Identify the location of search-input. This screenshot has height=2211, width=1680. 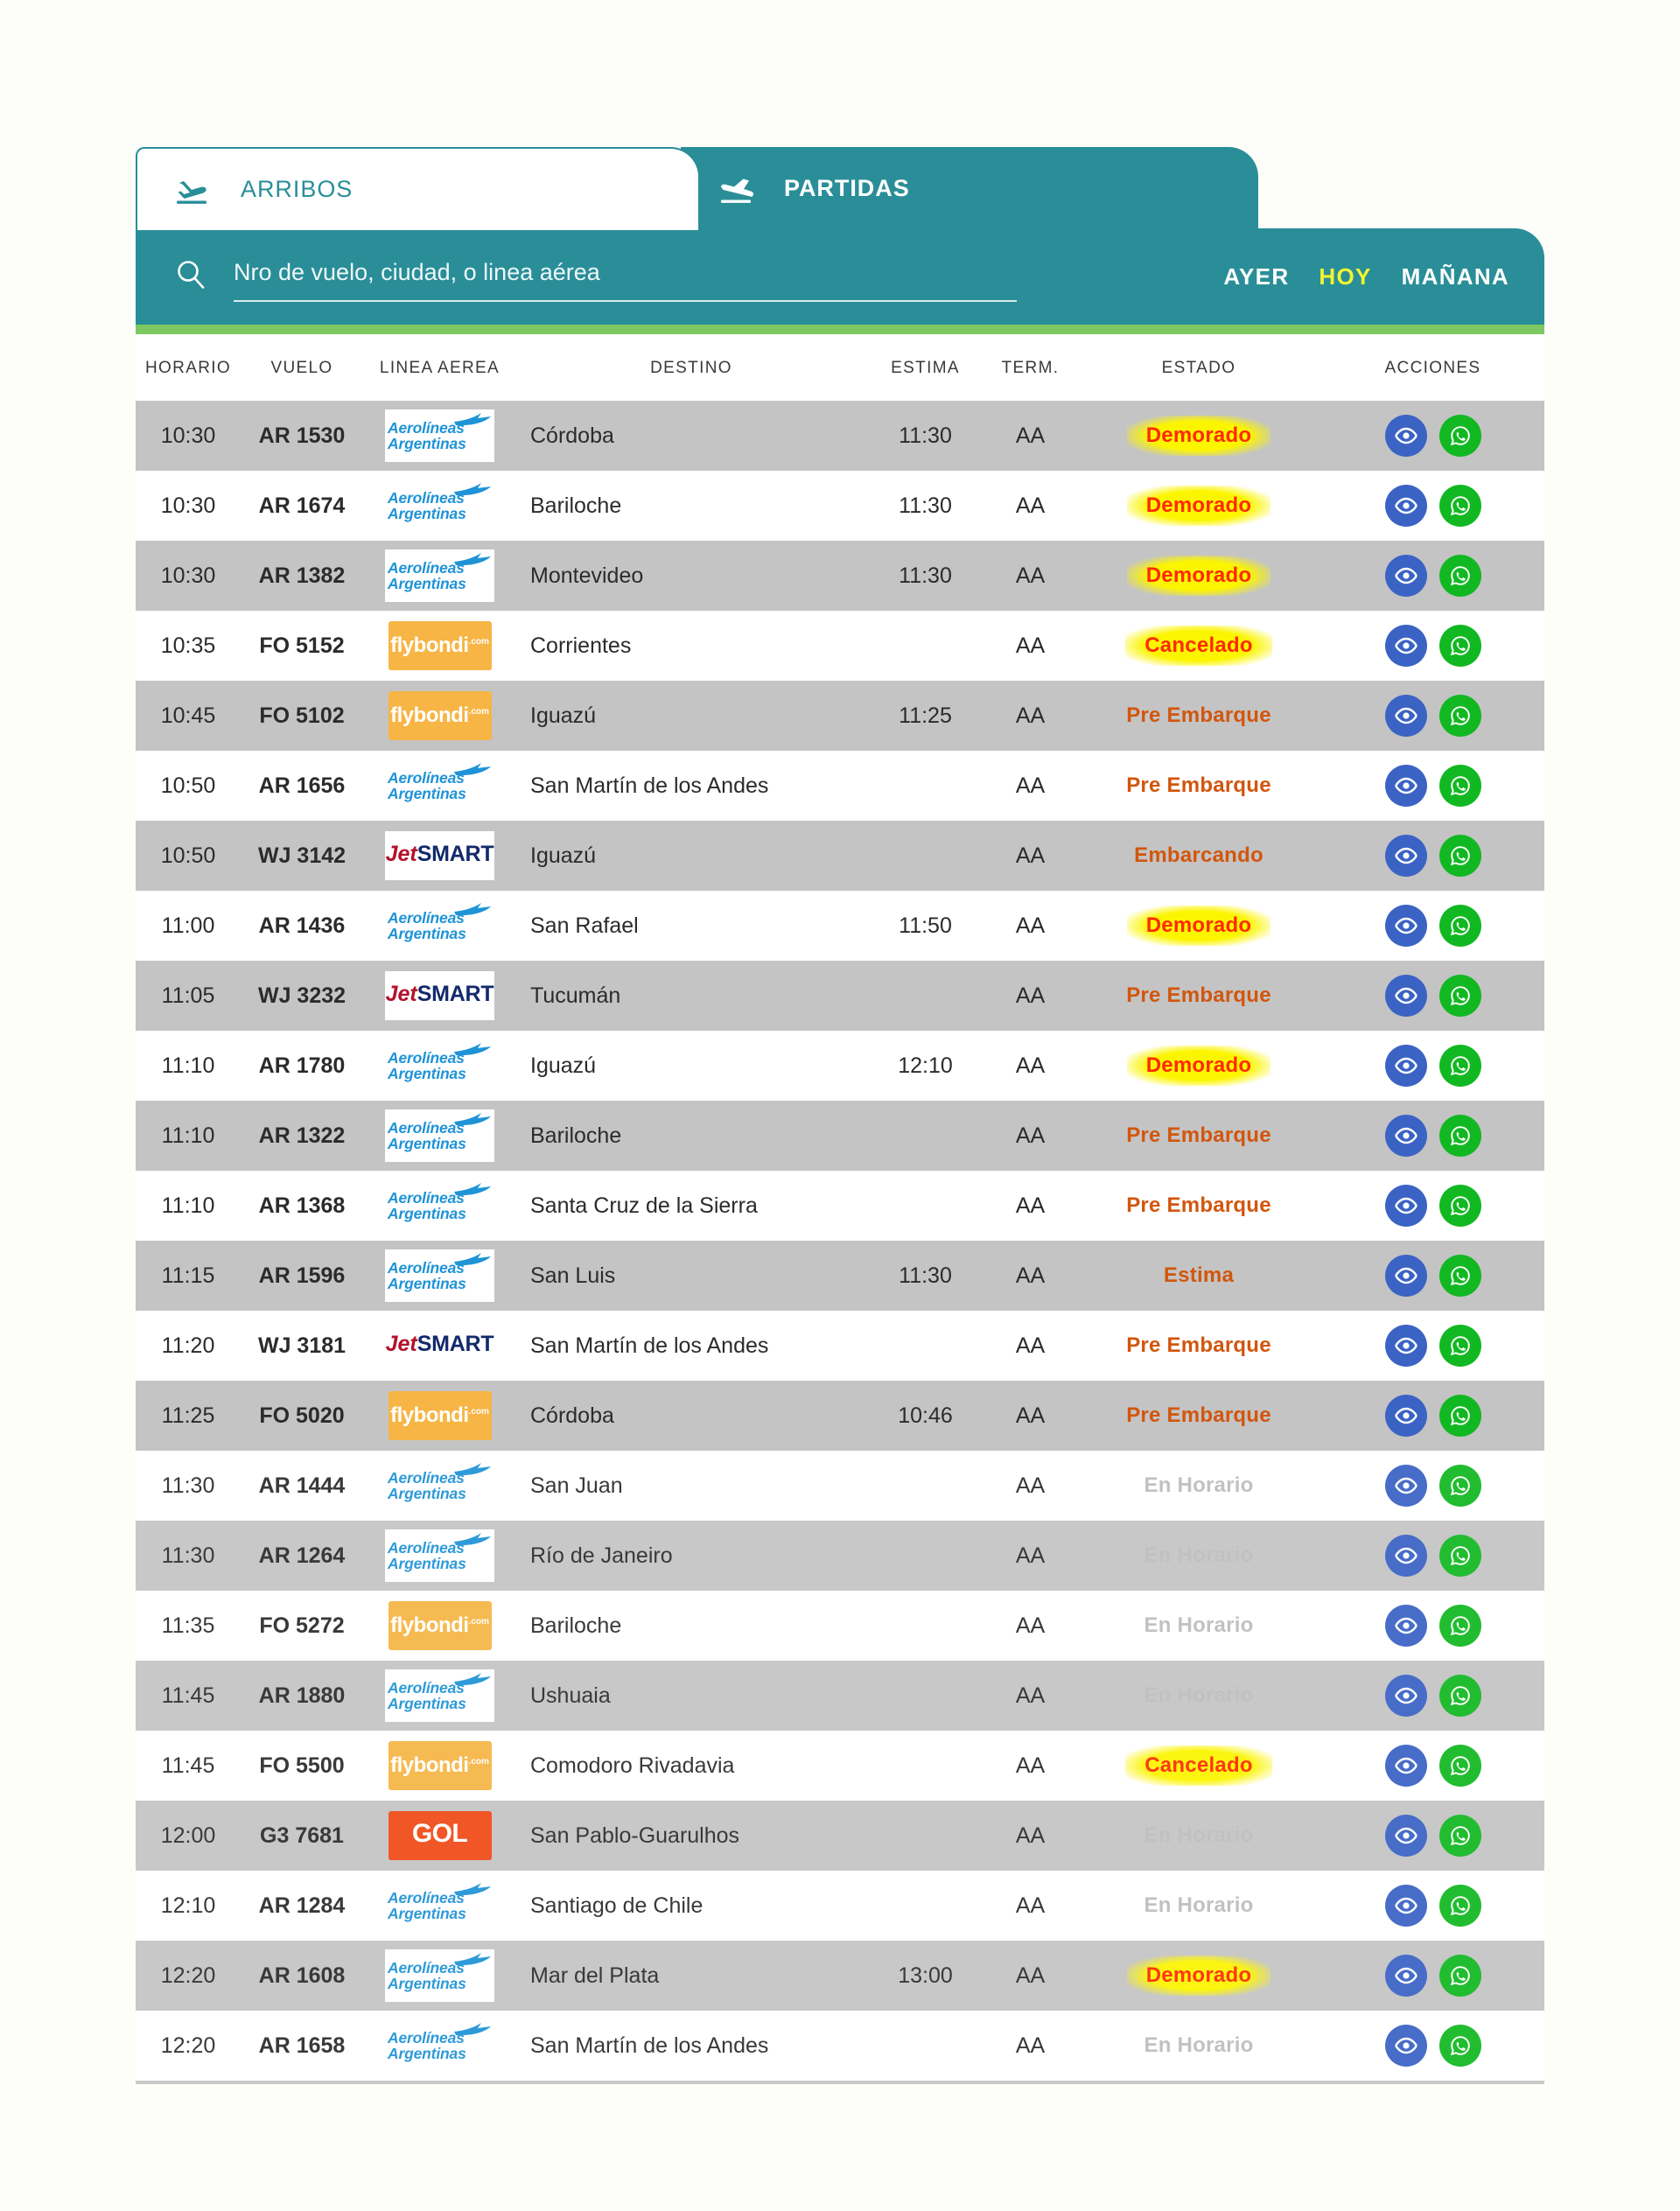
(625, 278).